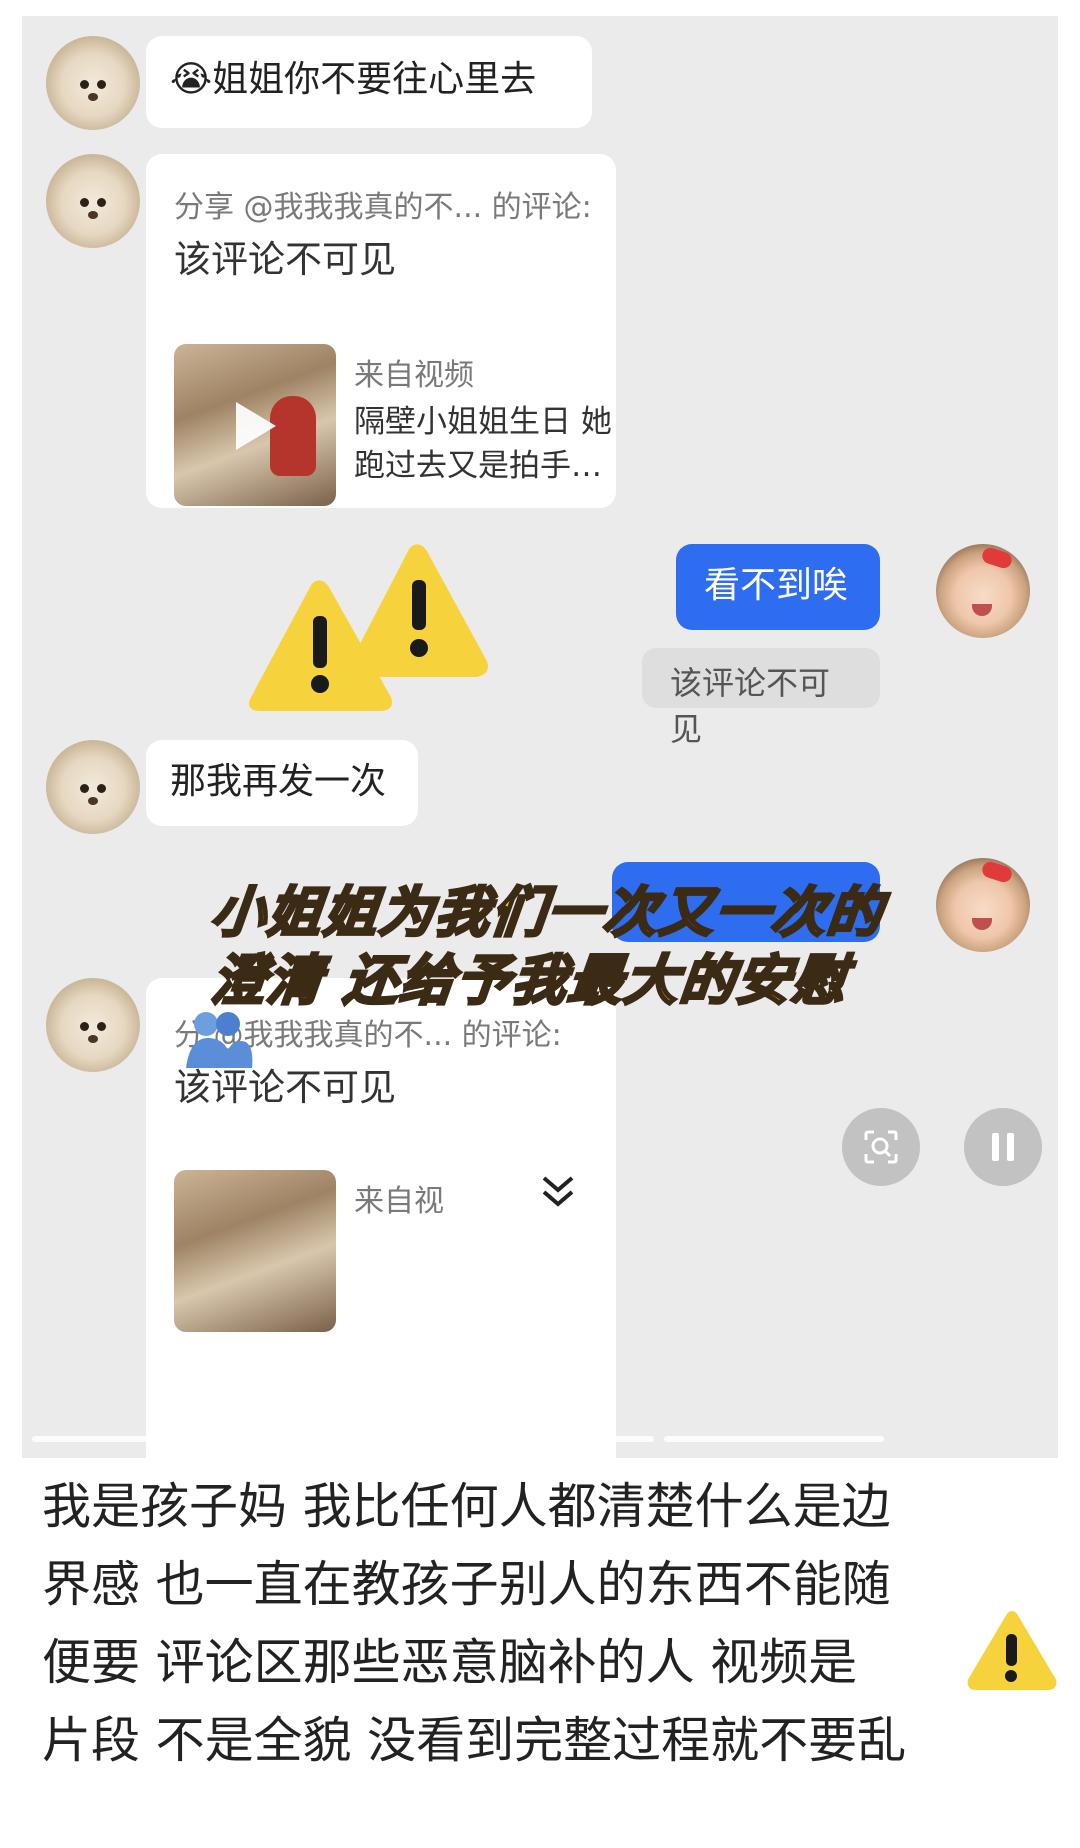 The height and width of the screenshot is (1848, 1080). I want to click on child-figure, so click(293, 436).